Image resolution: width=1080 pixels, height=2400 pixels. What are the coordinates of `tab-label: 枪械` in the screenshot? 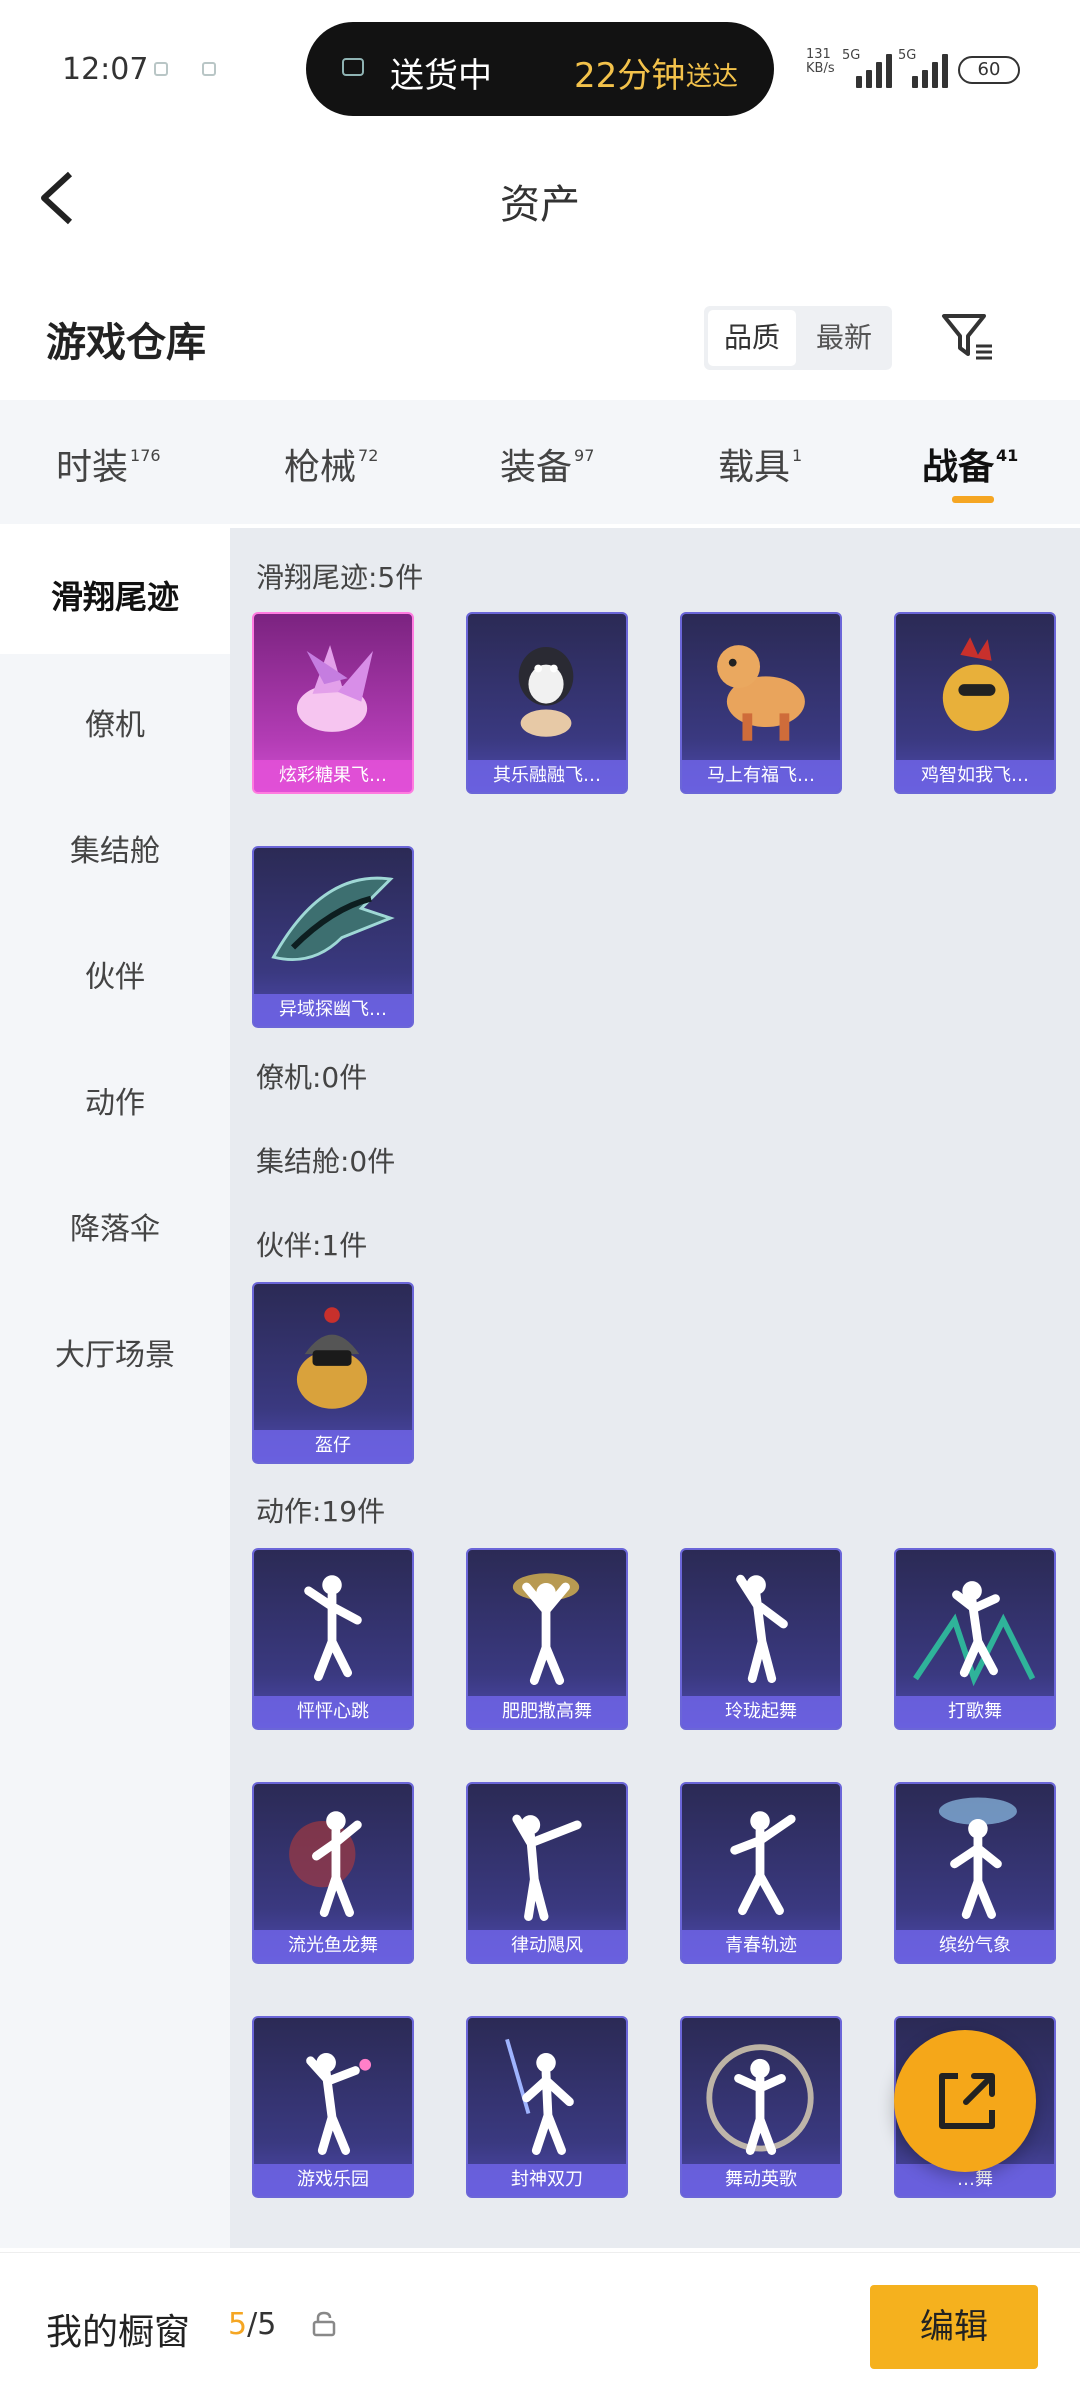 It's located at (320, 467).